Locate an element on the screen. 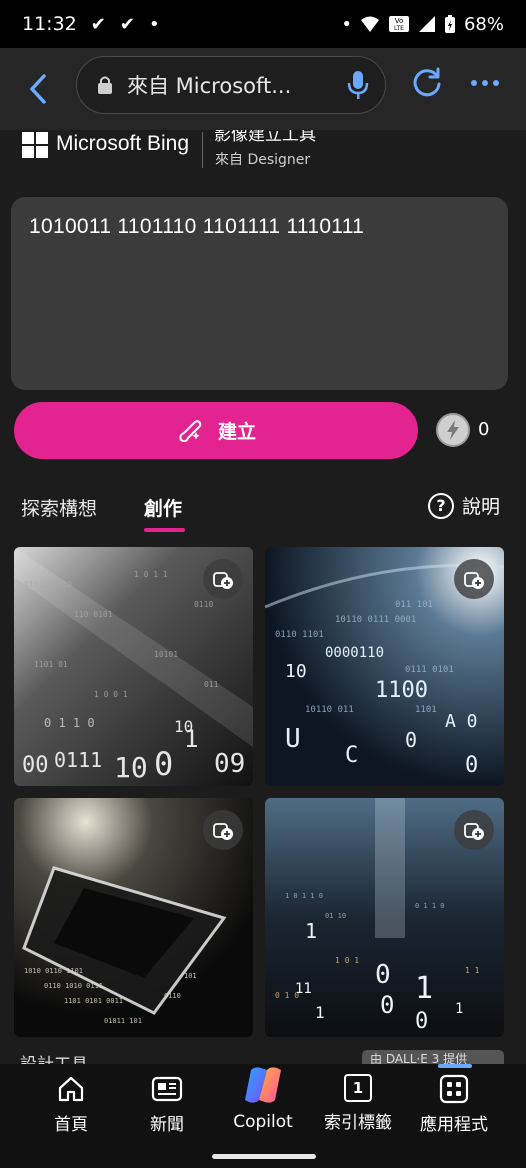  nav-home: 首頁 is located at coordinates (71, 1104).